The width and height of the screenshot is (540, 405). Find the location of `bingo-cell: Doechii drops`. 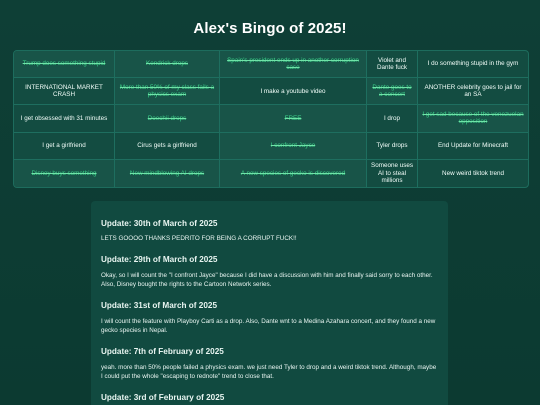

bingo-cell: Doechii drops is located at coordinates (167, 119).